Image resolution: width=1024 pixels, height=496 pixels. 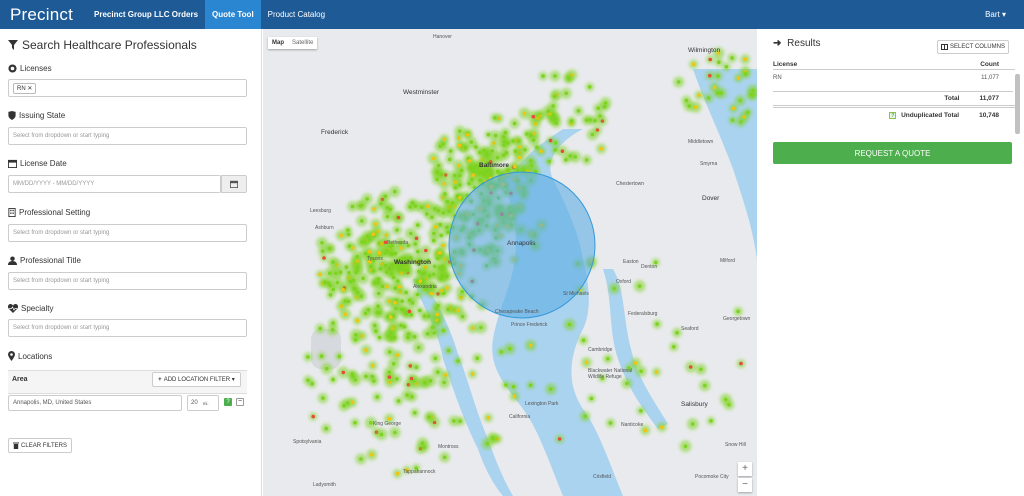 What do you see at coordinates (995, 14) in the screenshot?
I see `user-menu: Bart ▾` at bounding box center [995, 14].